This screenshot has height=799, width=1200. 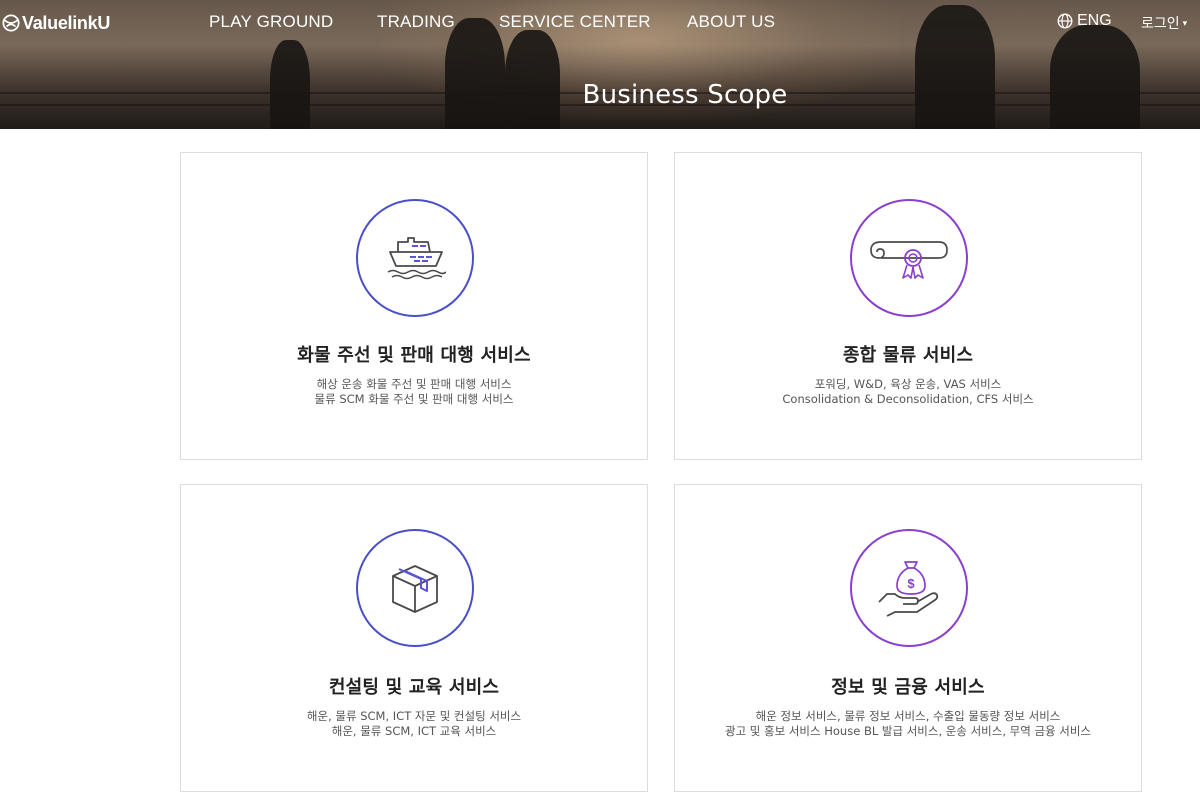 What do you see at coordinates (1185, 24) in the screenshot?
I see `caret-down-icon: ▾` at bounding box center [1185, 24].